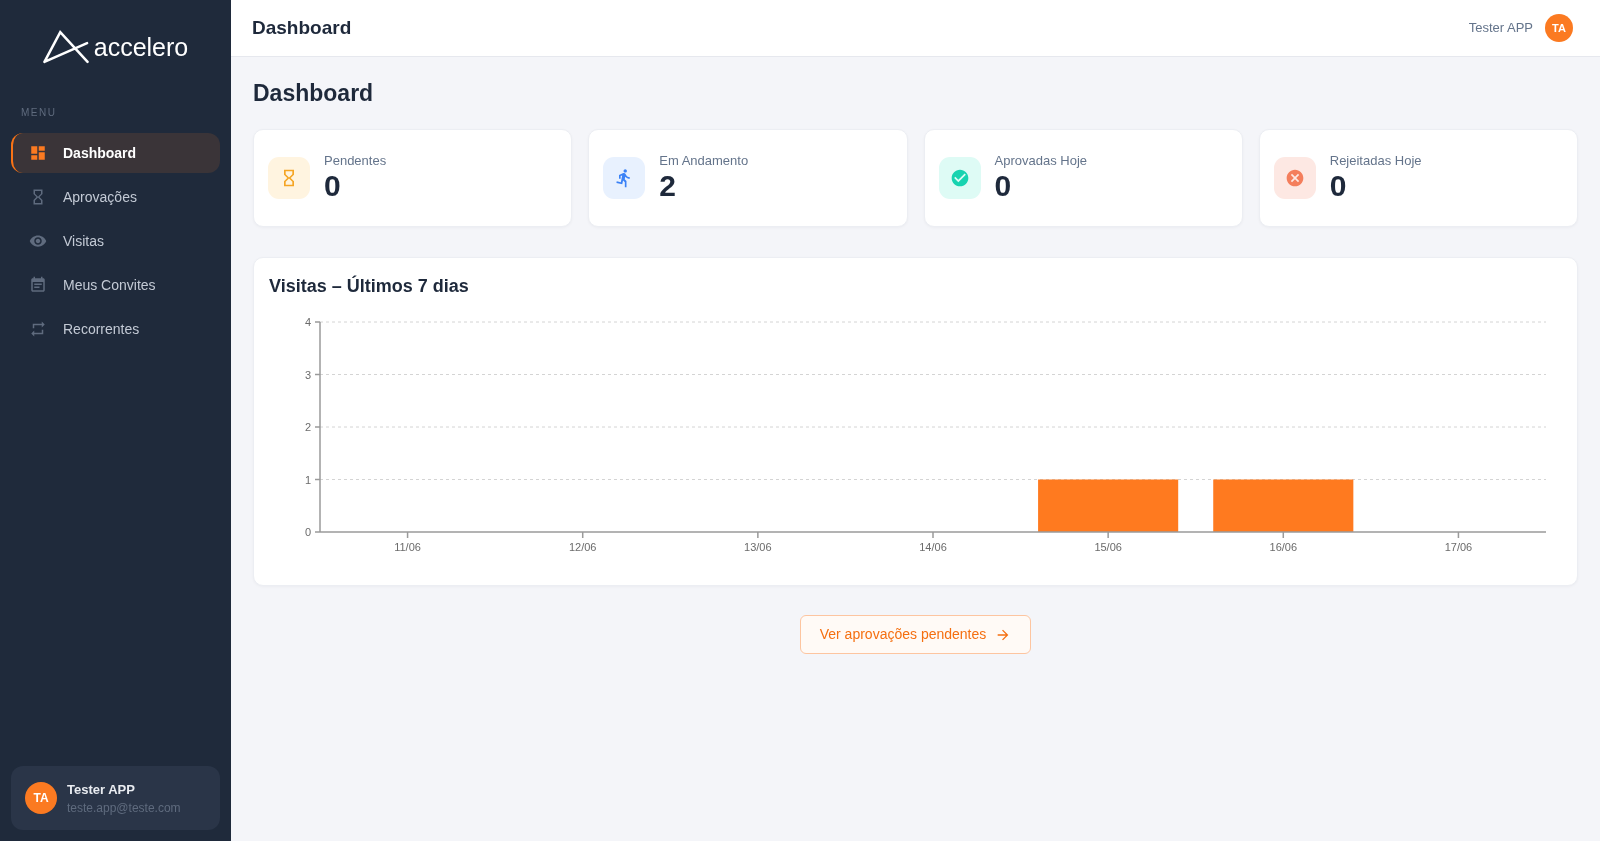 The height and width of the screenshot is (841, 1600). I want to click on menu-section-label: MENU, so click(38, 113).